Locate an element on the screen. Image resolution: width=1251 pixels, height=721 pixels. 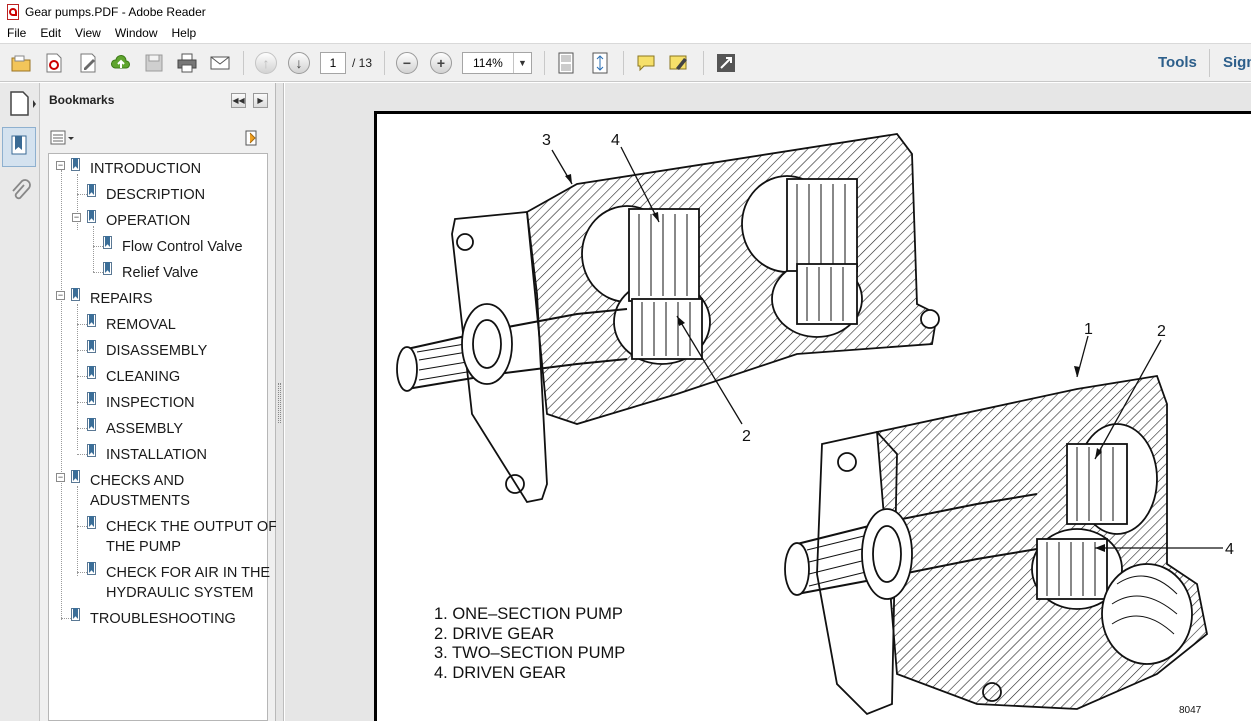
create-pdf-icon is located at coordinates (54, 63).